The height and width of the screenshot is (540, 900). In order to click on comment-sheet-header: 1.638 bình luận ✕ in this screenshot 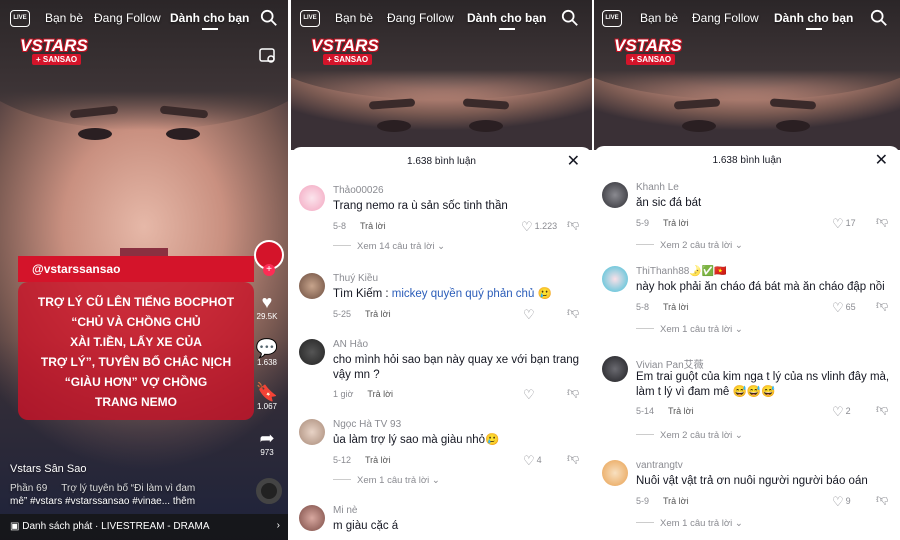, I will do `click(441, 162)`.